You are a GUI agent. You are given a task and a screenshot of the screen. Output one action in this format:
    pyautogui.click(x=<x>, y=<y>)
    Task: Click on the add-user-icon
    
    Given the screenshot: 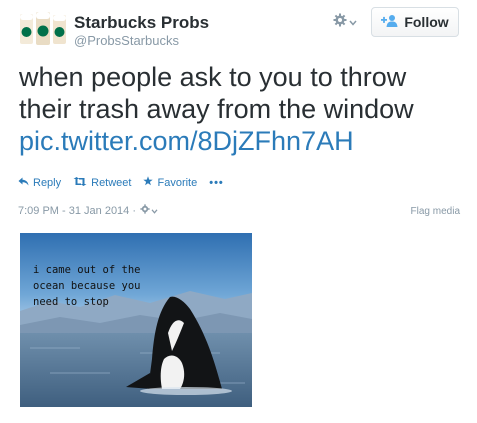 What is the action you would take?
    pyautogui.click(x=389, y=22)
    